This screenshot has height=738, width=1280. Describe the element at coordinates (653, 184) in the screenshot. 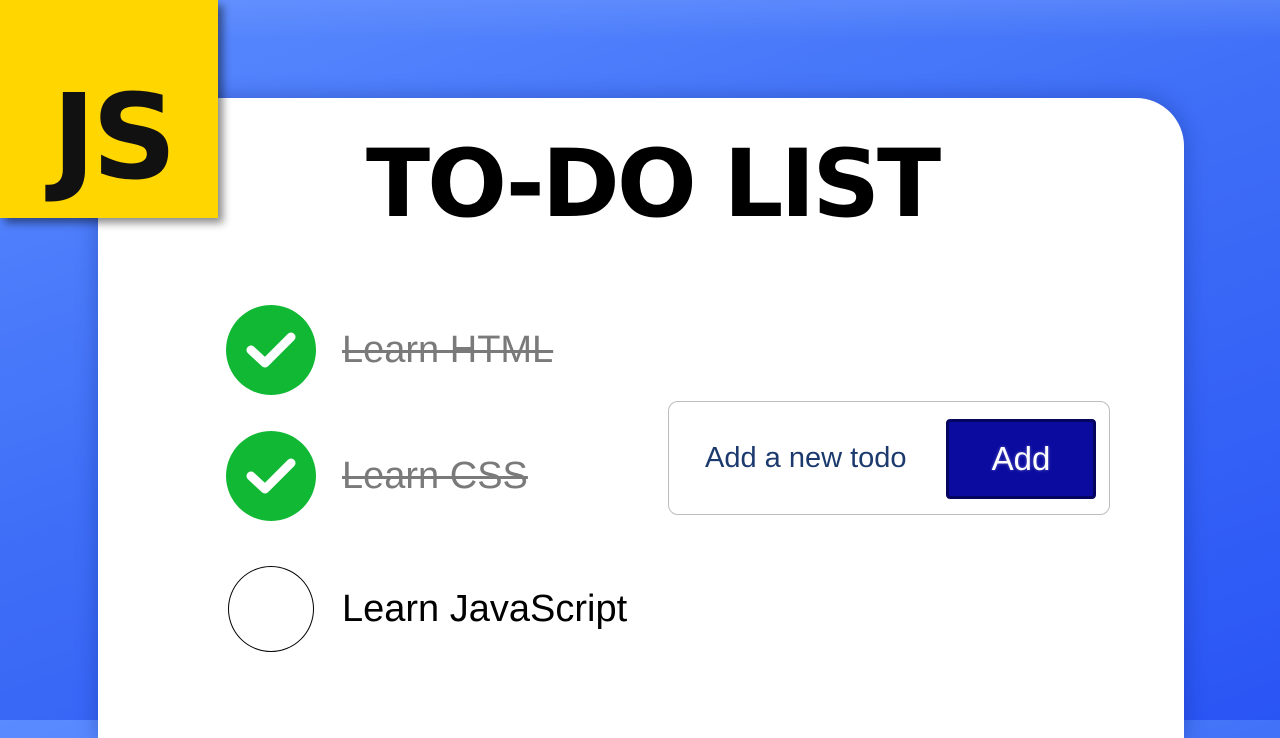

I see `page-title: TO-DO LIST` at that location.